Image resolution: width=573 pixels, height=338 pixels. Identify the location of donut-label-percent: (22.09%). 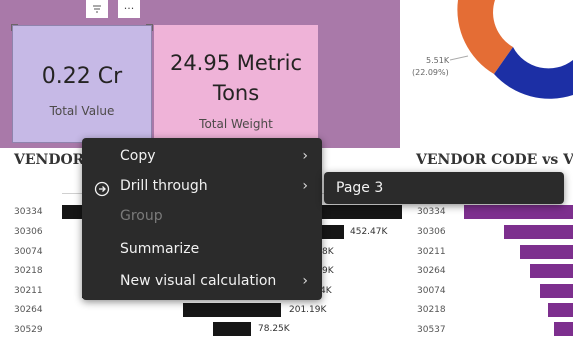
(430, 72).